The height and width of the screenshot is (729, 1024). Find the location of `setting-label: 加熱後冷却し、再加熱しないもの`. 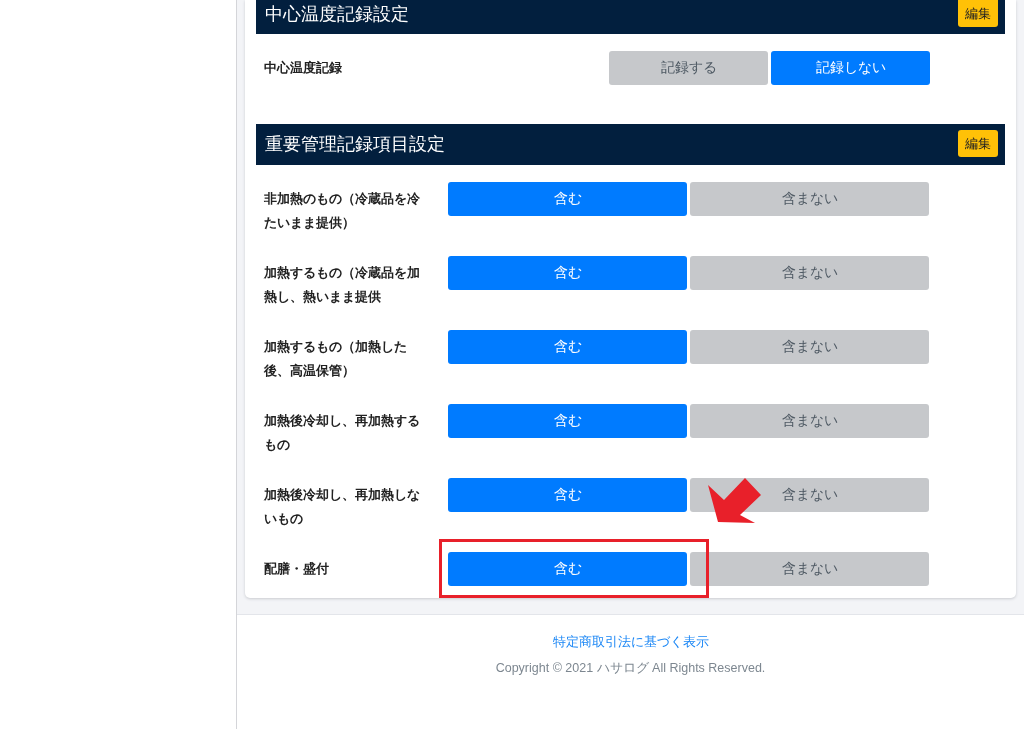

setting-label: 加熱後冷却し、再加熱しないもの is located at coordinates (342, 507).